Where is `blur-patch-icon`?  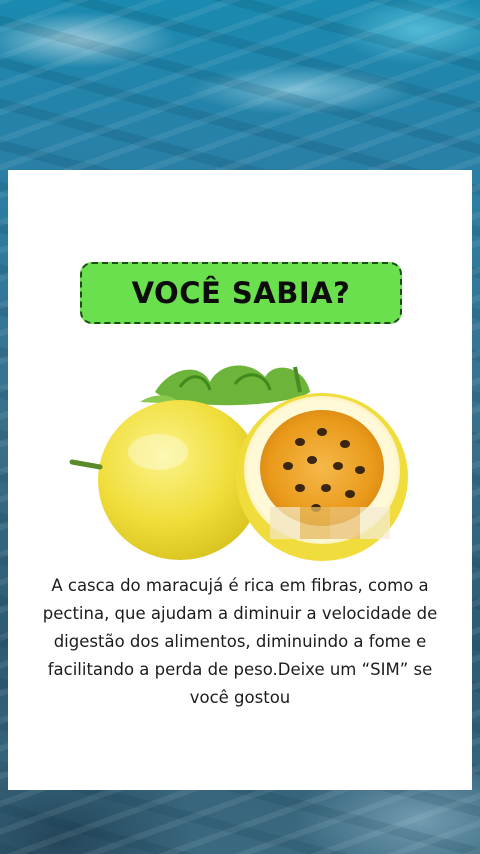 blur-patch-icon is located at coordinates (330, 523).